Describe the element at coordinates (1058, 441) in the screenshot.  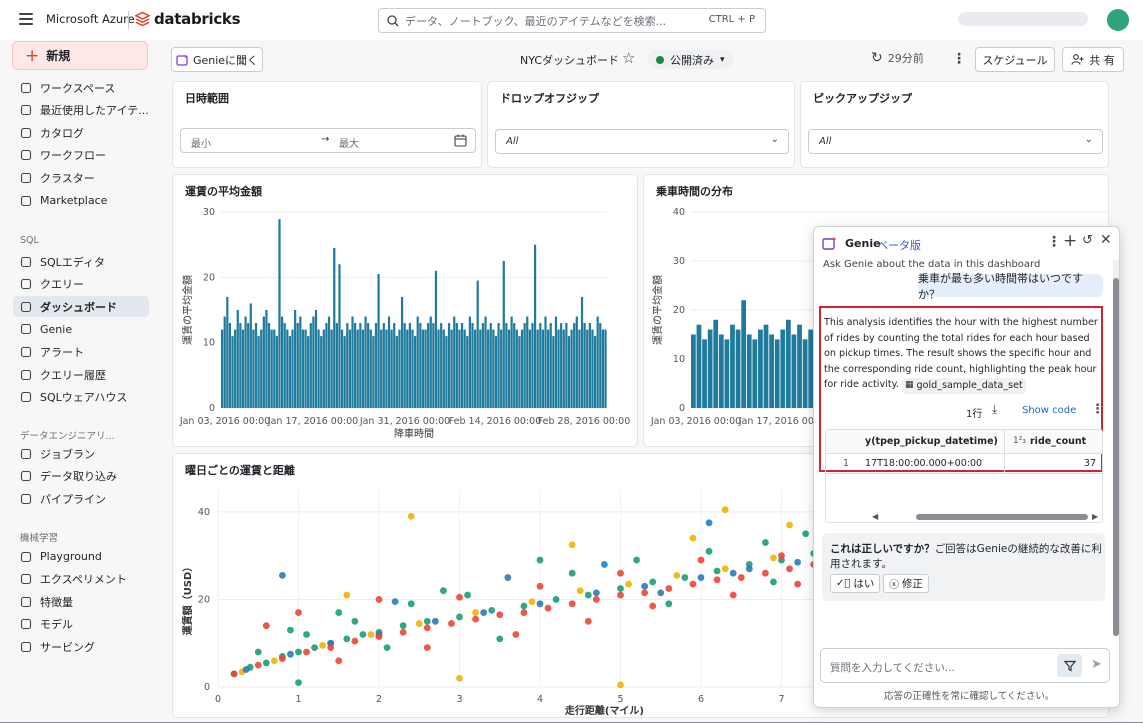
I see `column-header: ride_count` at that location.